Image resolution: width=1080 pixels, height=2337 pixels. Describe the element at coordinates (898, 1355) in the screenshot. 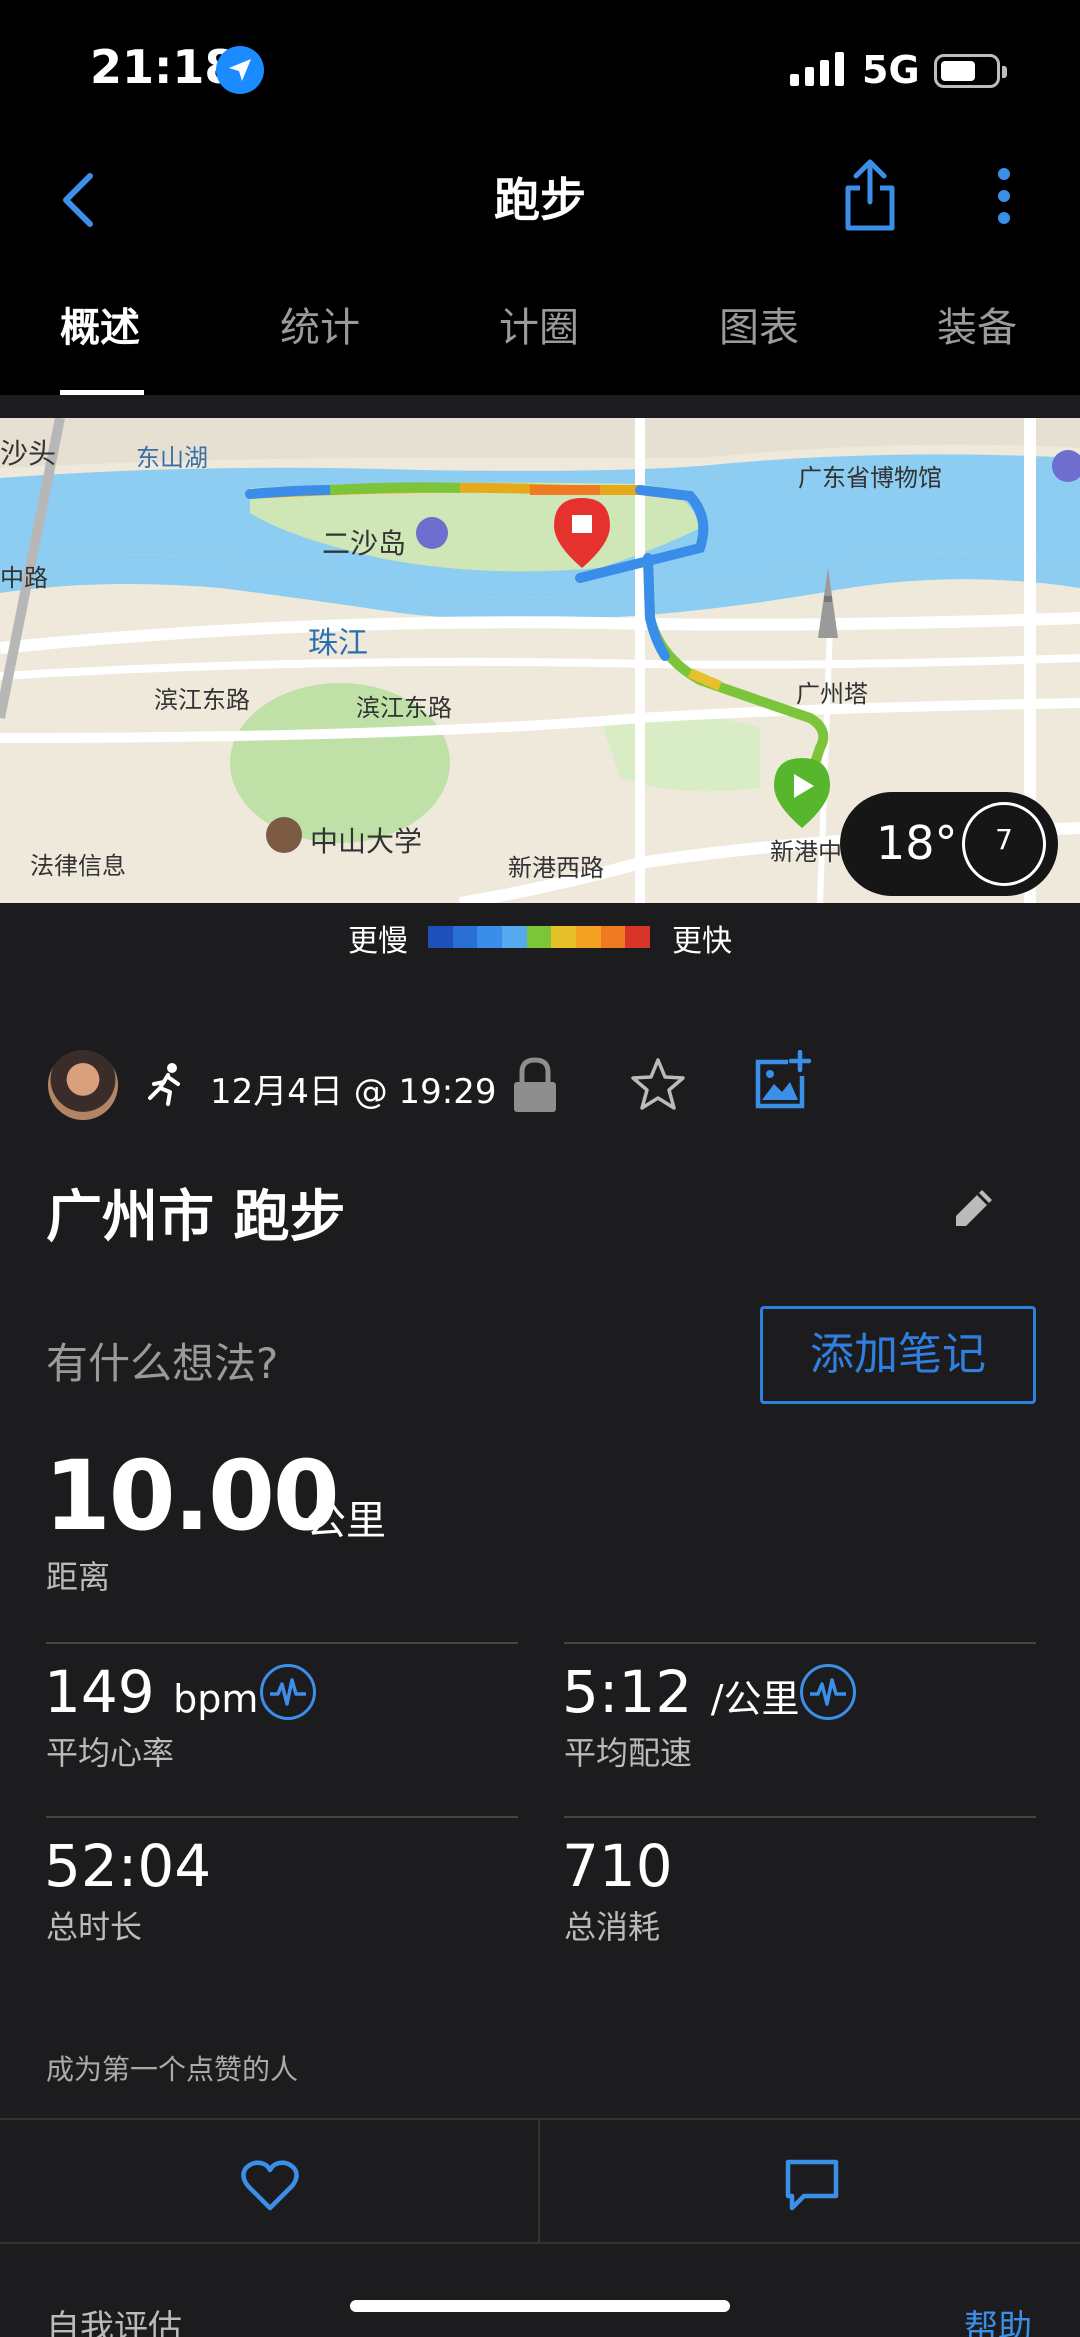

I see `add-note-button: 添加笔记` at that location.